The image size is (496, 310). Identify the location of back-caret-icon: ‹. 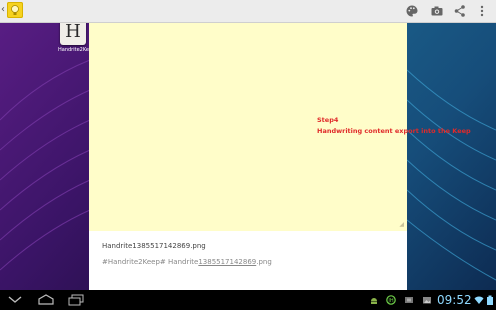
(3, 10).